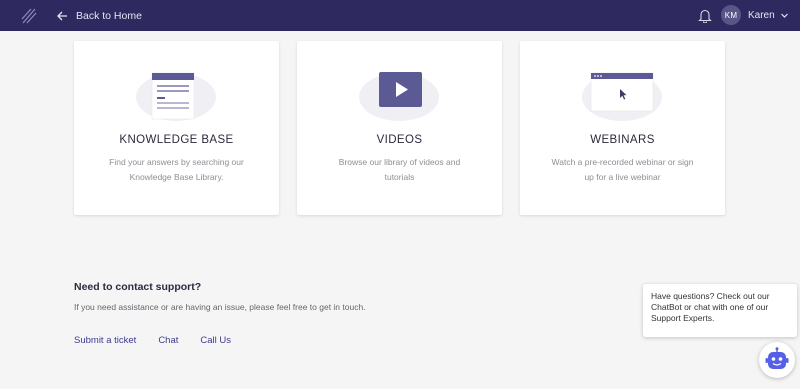  What do you see at coordinates (62, 15) in the screenshot?
I see `arrow-left-icon` at bounding box center [62, 15].